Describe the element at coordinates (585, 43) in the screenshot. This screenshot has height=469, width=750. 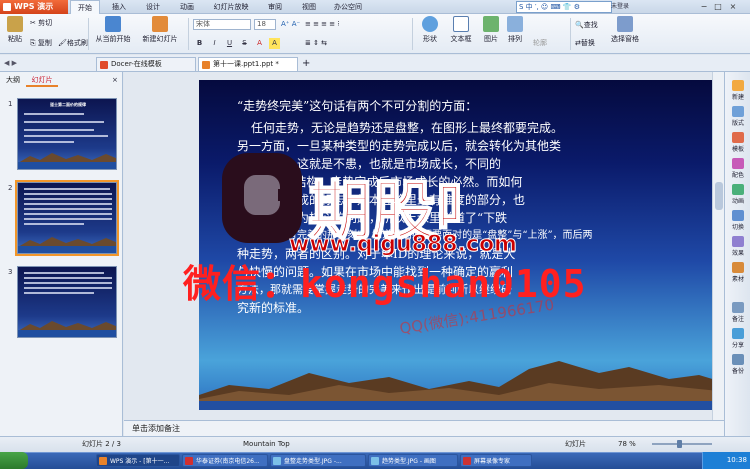
I see `replace-button: ⇄替换` at that location.